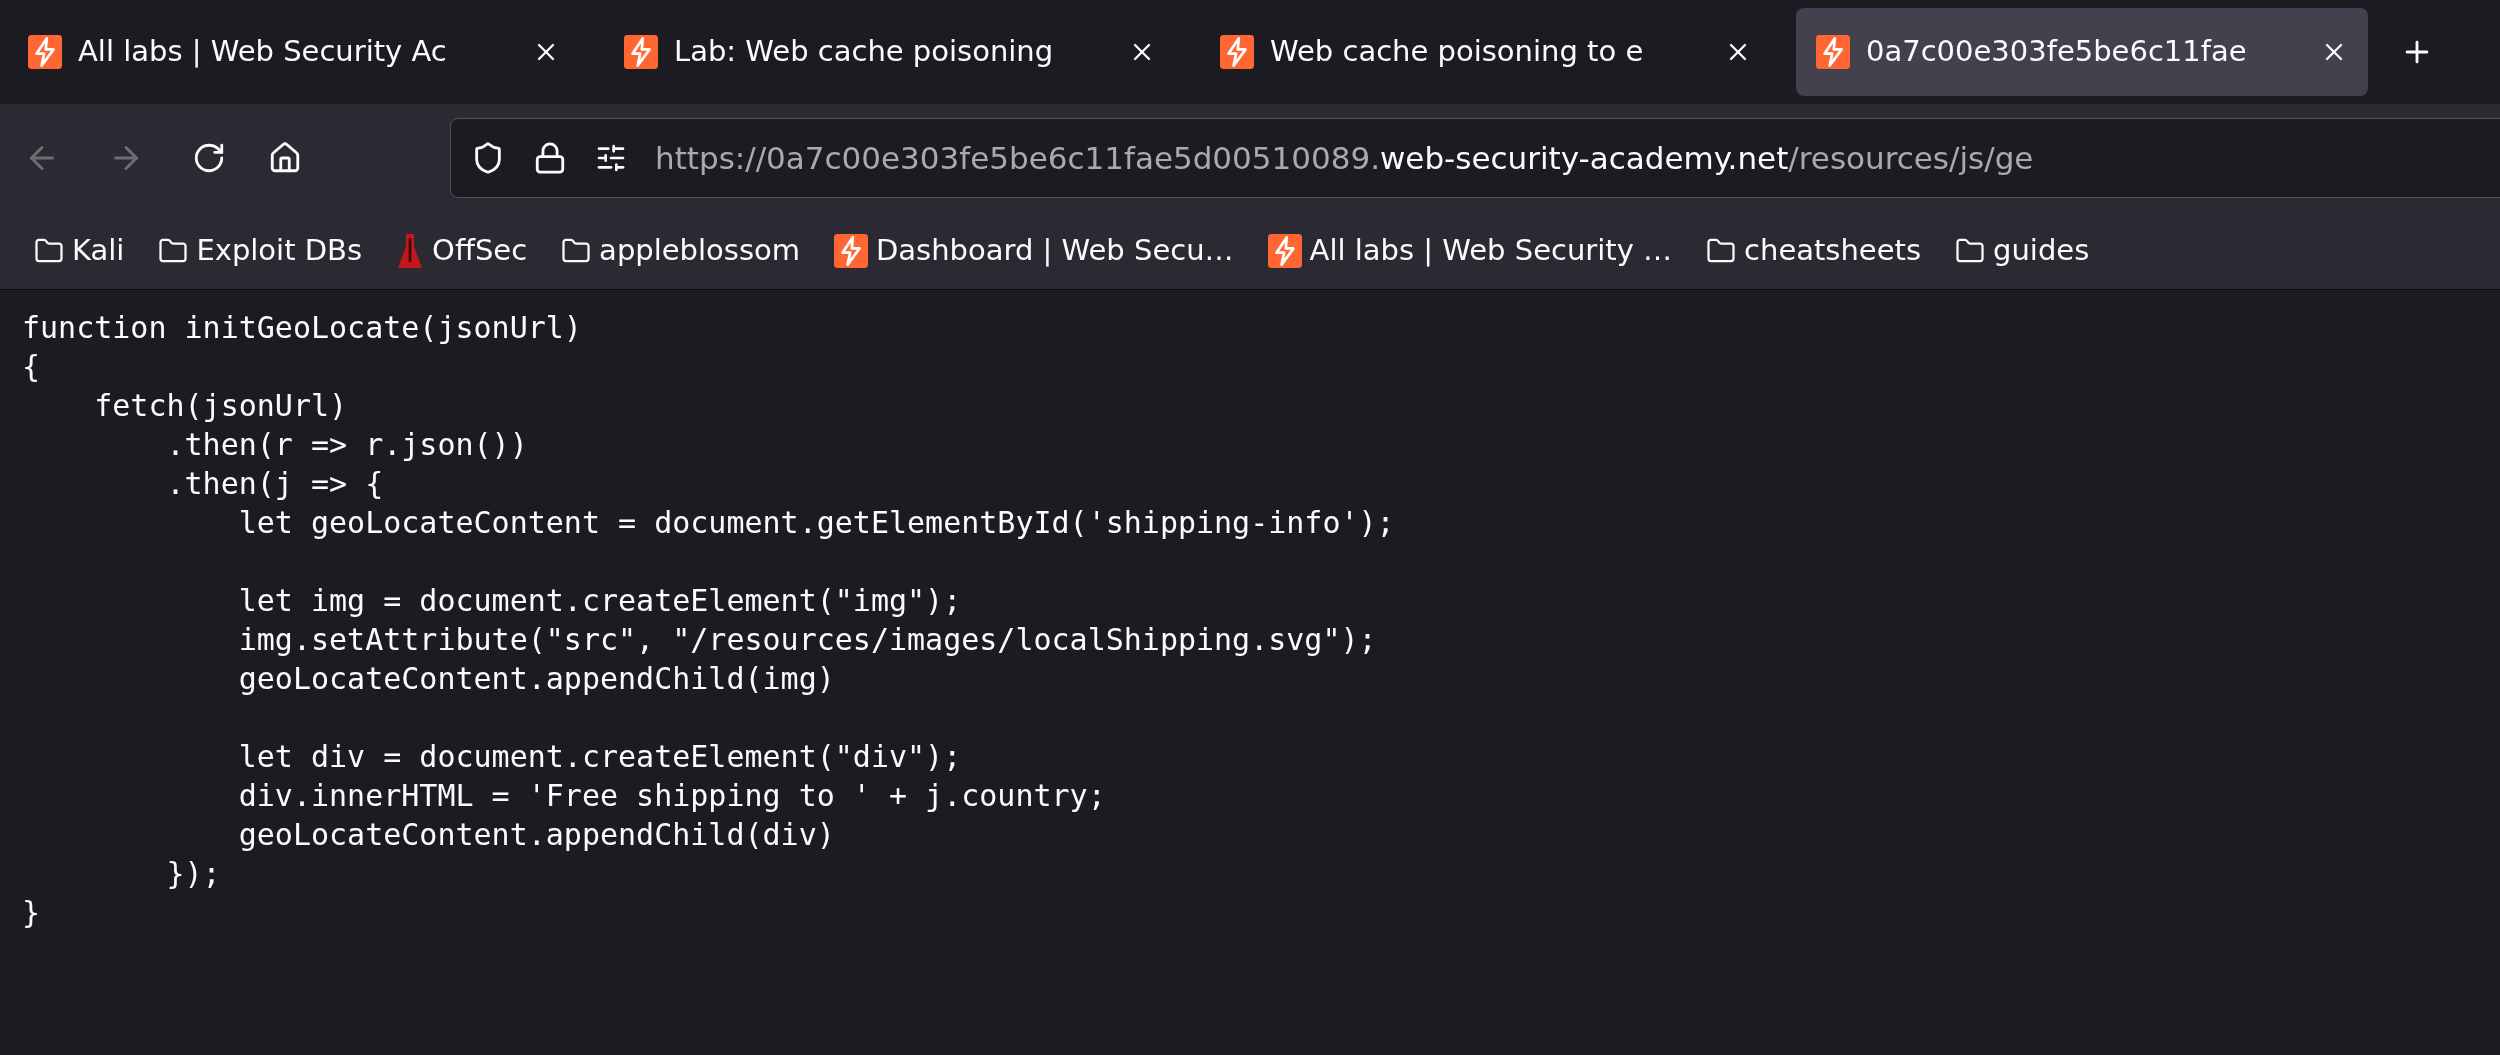 This screenshot has height=1055, width=2500. I want to click on bookmark-item: Kali, so click(79, 250).